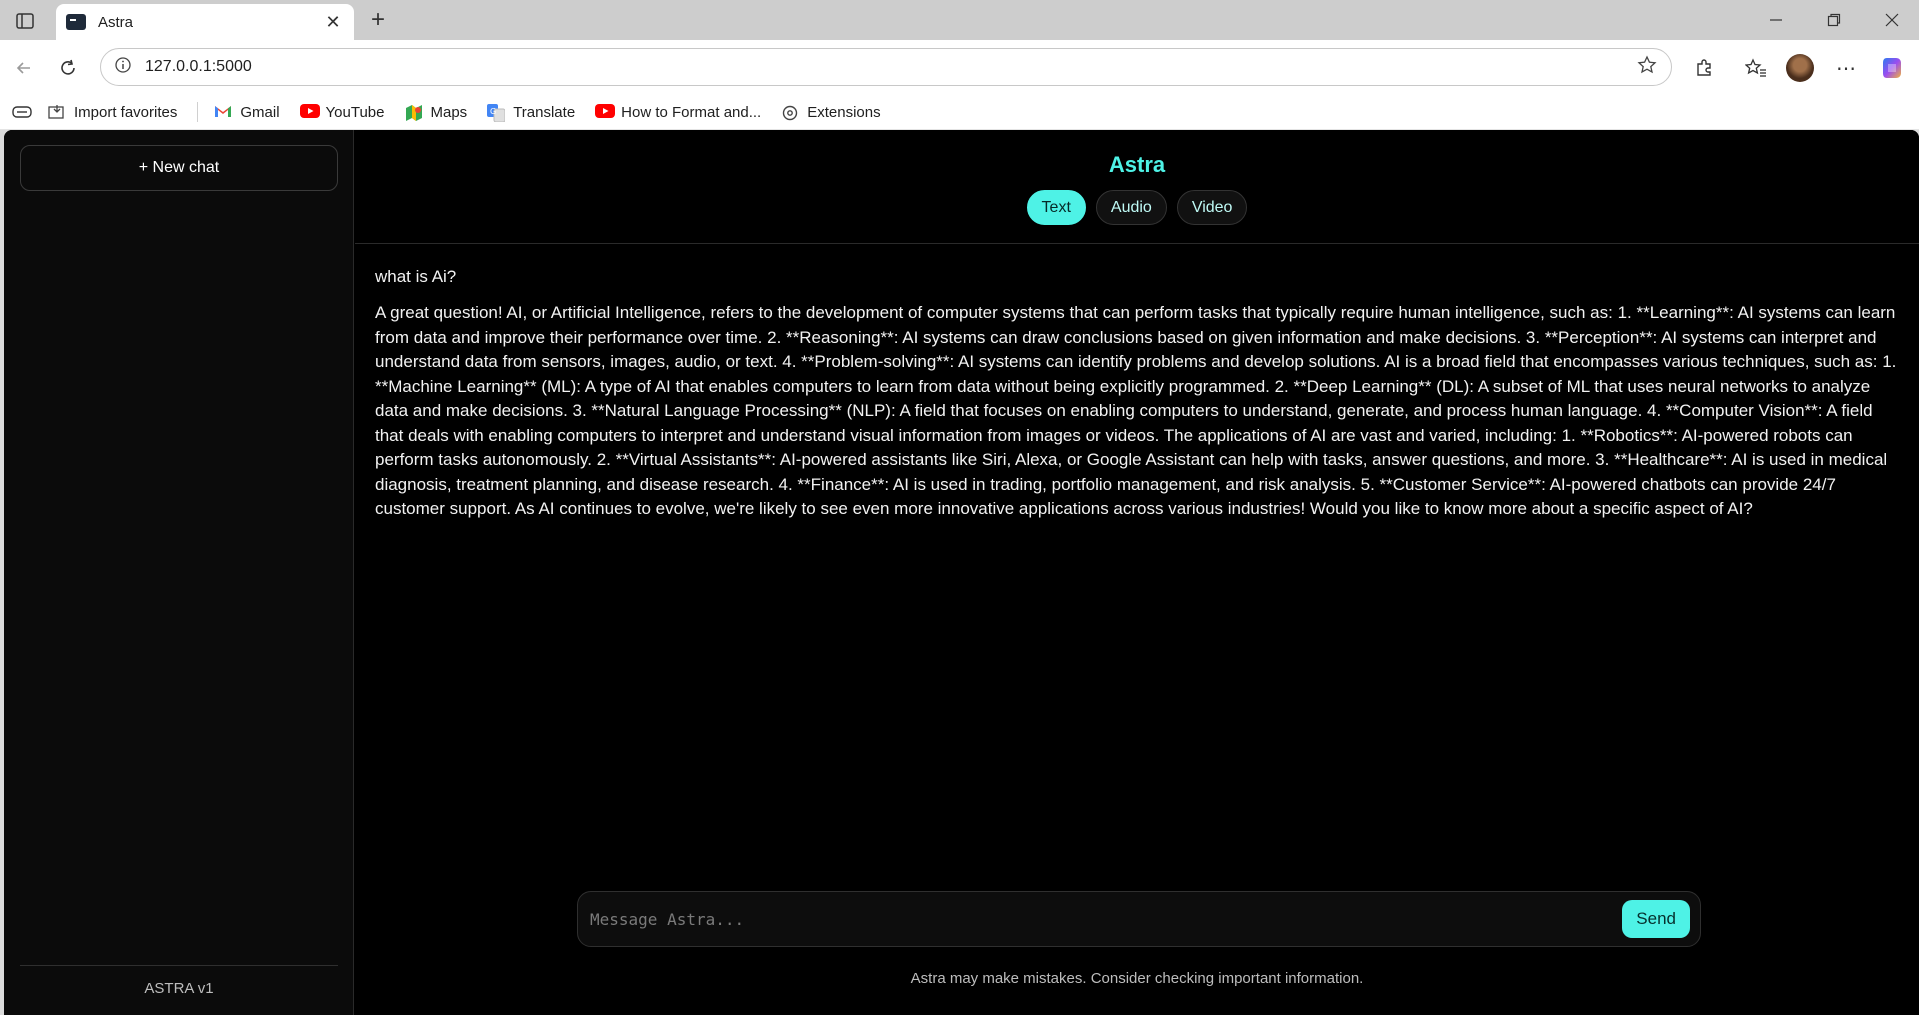 The height and width of the screenshot is (1015, 1919). What do you see at coordinates (68, 68) in the screenshot?
I see `reload-icon` at bounding box center [68, 68].